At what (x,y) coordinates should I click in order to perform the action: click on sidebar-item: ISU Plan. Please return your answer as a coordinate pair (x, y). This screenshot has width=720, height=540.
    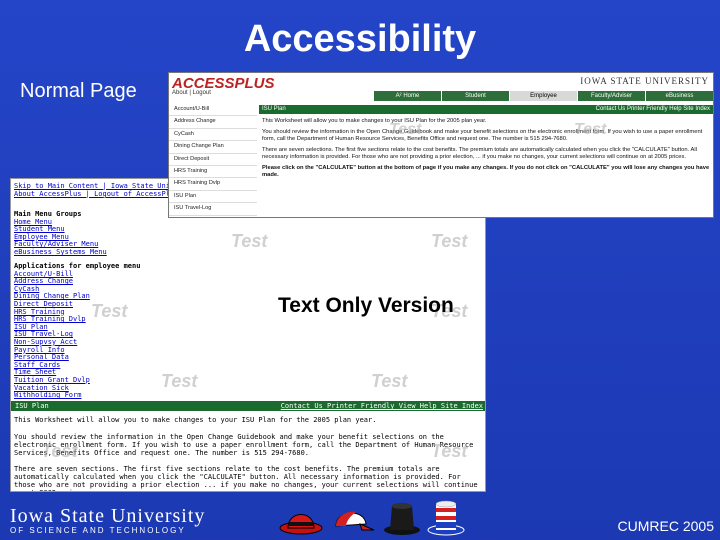
    Looking at the image, I should click on (213, 197).